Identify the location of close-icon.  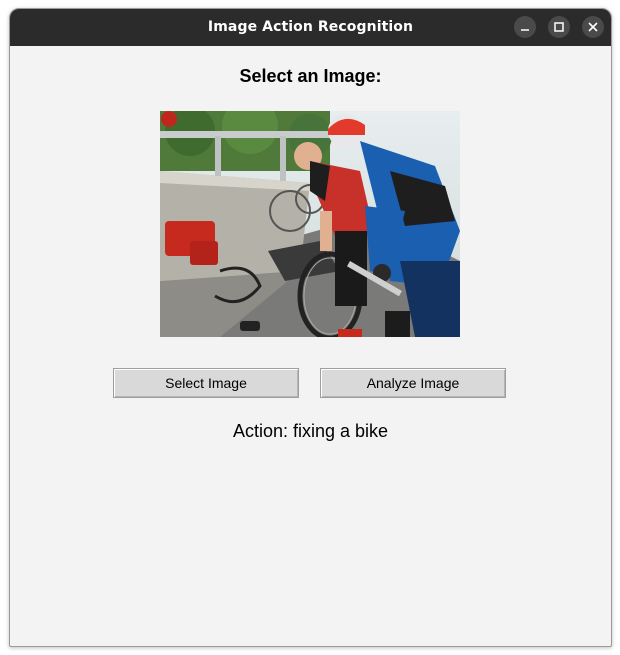
(593, 27).